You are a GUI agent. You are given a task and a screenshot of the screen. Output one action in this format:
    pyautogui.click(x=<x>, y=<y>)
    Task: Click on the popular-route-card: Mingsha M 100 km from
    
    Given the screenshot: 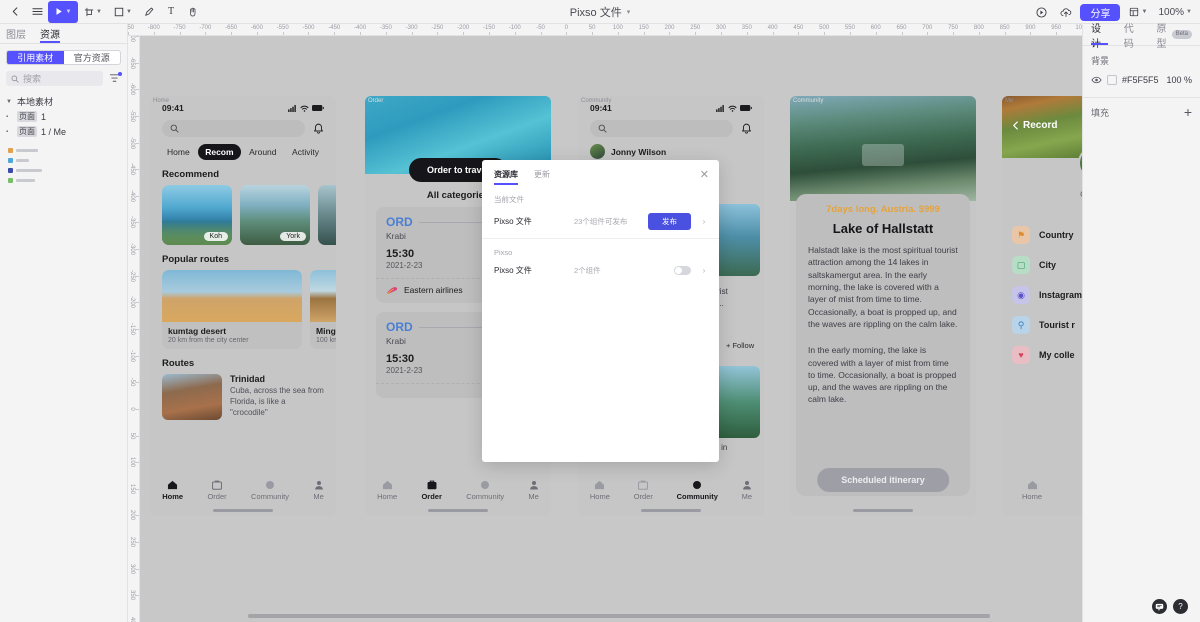 What is the action you would take?
    pyautogui.click(x=323, y=309)
    